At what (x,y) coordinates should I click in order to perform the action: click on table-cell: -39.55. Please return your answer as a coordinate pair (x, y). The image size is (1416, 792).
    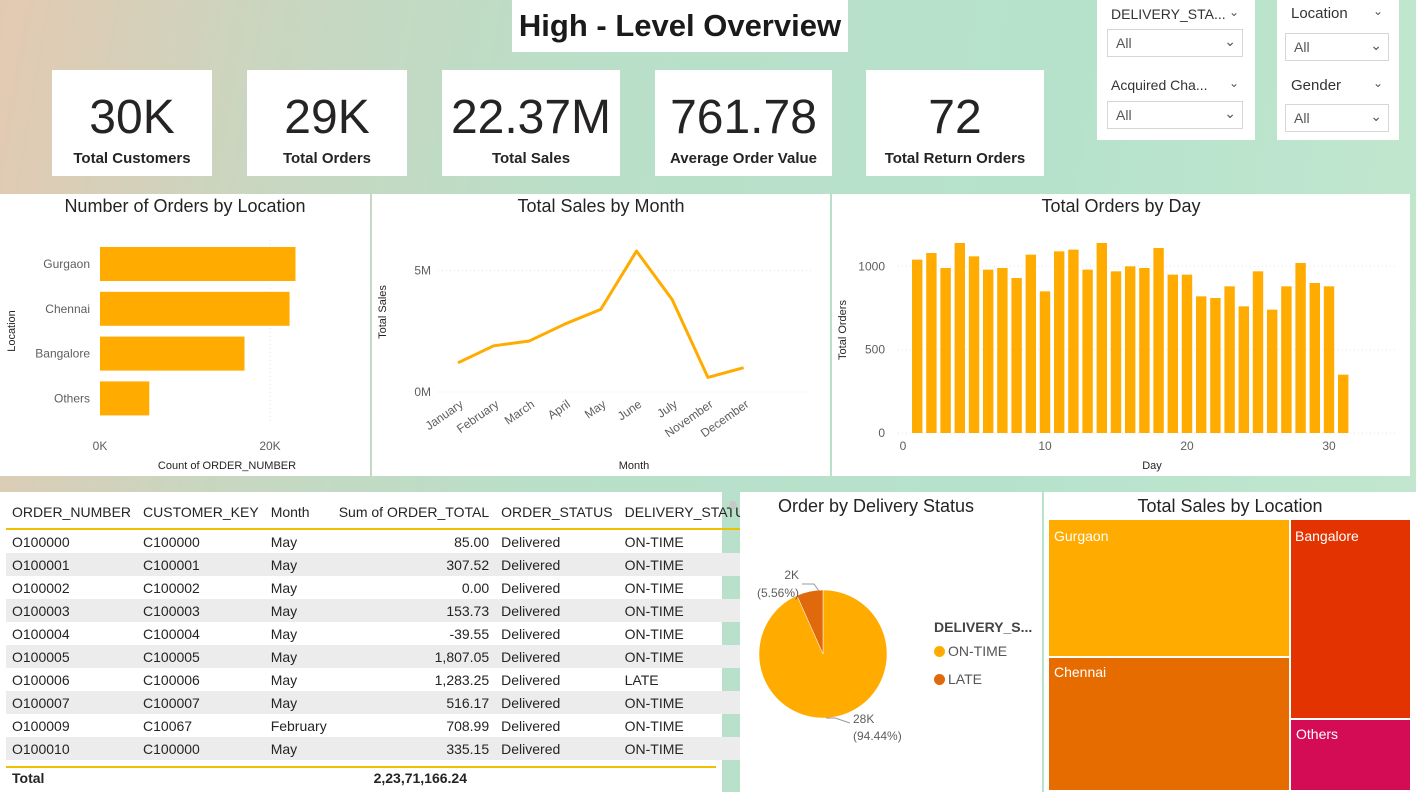
    Looking at the image, I should click on (469, 633).